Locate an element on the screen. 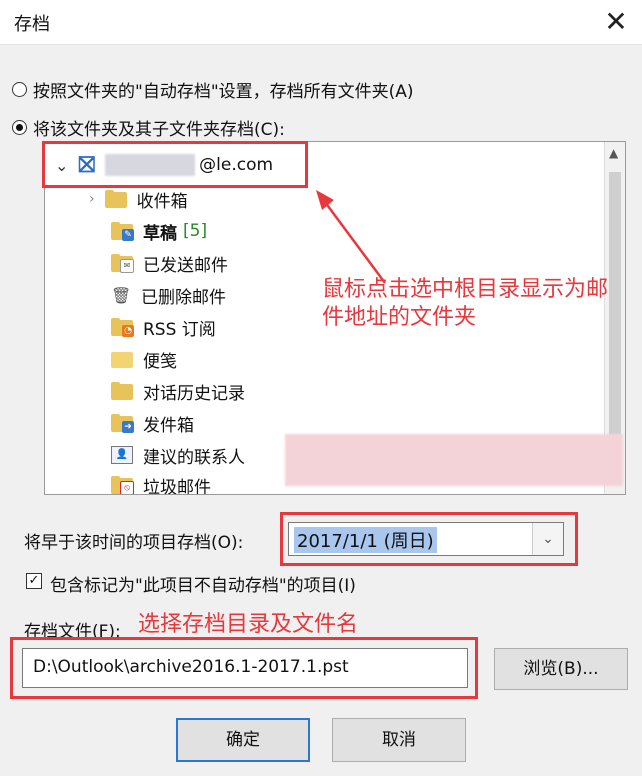 The height and width of the screenshot is (776, 642). chevron-right-icon: › is located at coordinates (92, 199).